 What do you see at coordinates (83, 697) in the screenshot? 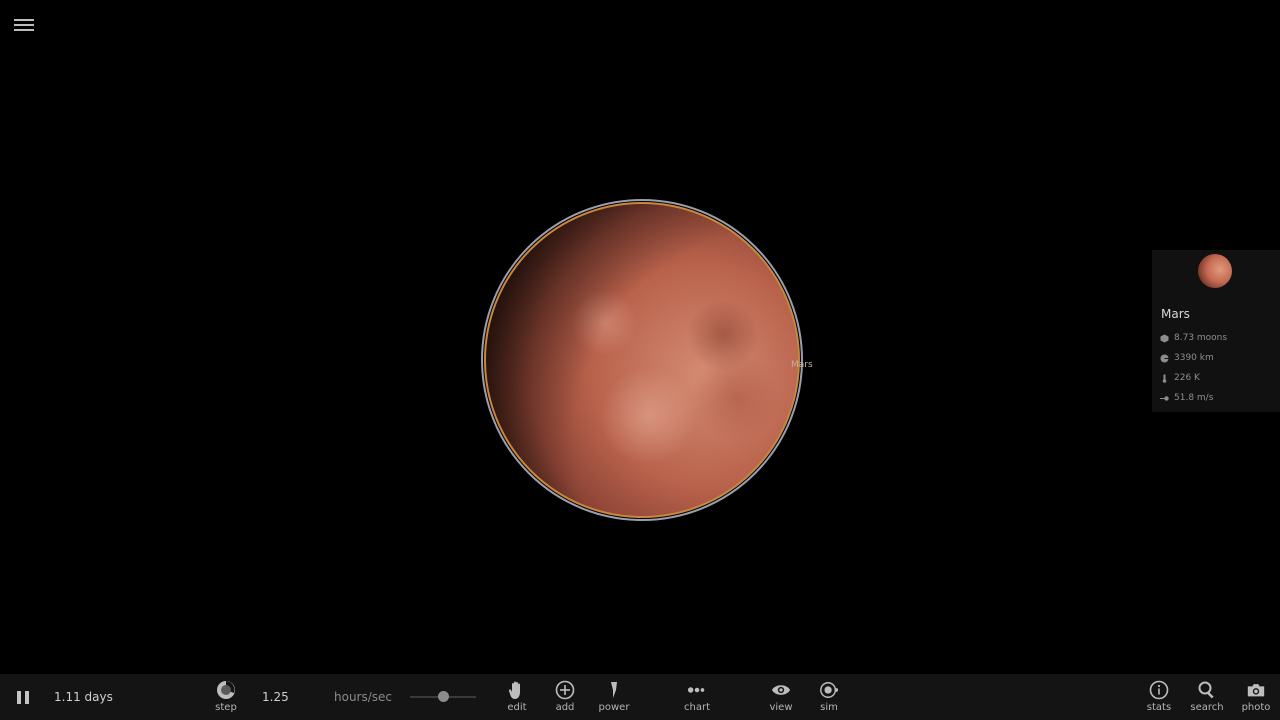
I see `elapsed-time: 1.11 days` at bounding box center [83, 697].